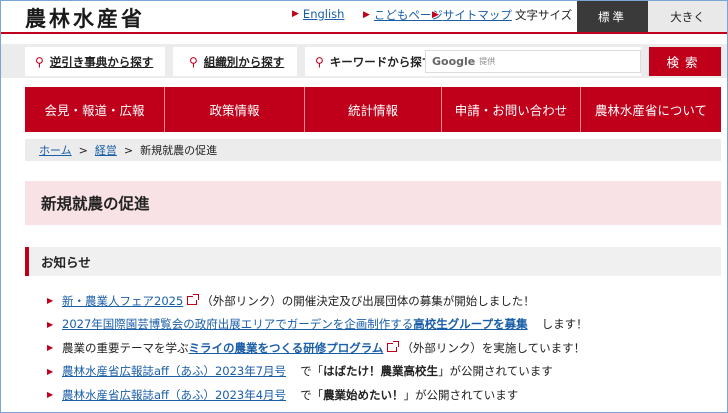 The width and height of the screenshot is (728, 413). Describe the element at coordinates (174, 395) in the screenshot. I see `notice-link: 農林水産省広報誌aff（あふ）2023年4月号` at that location.